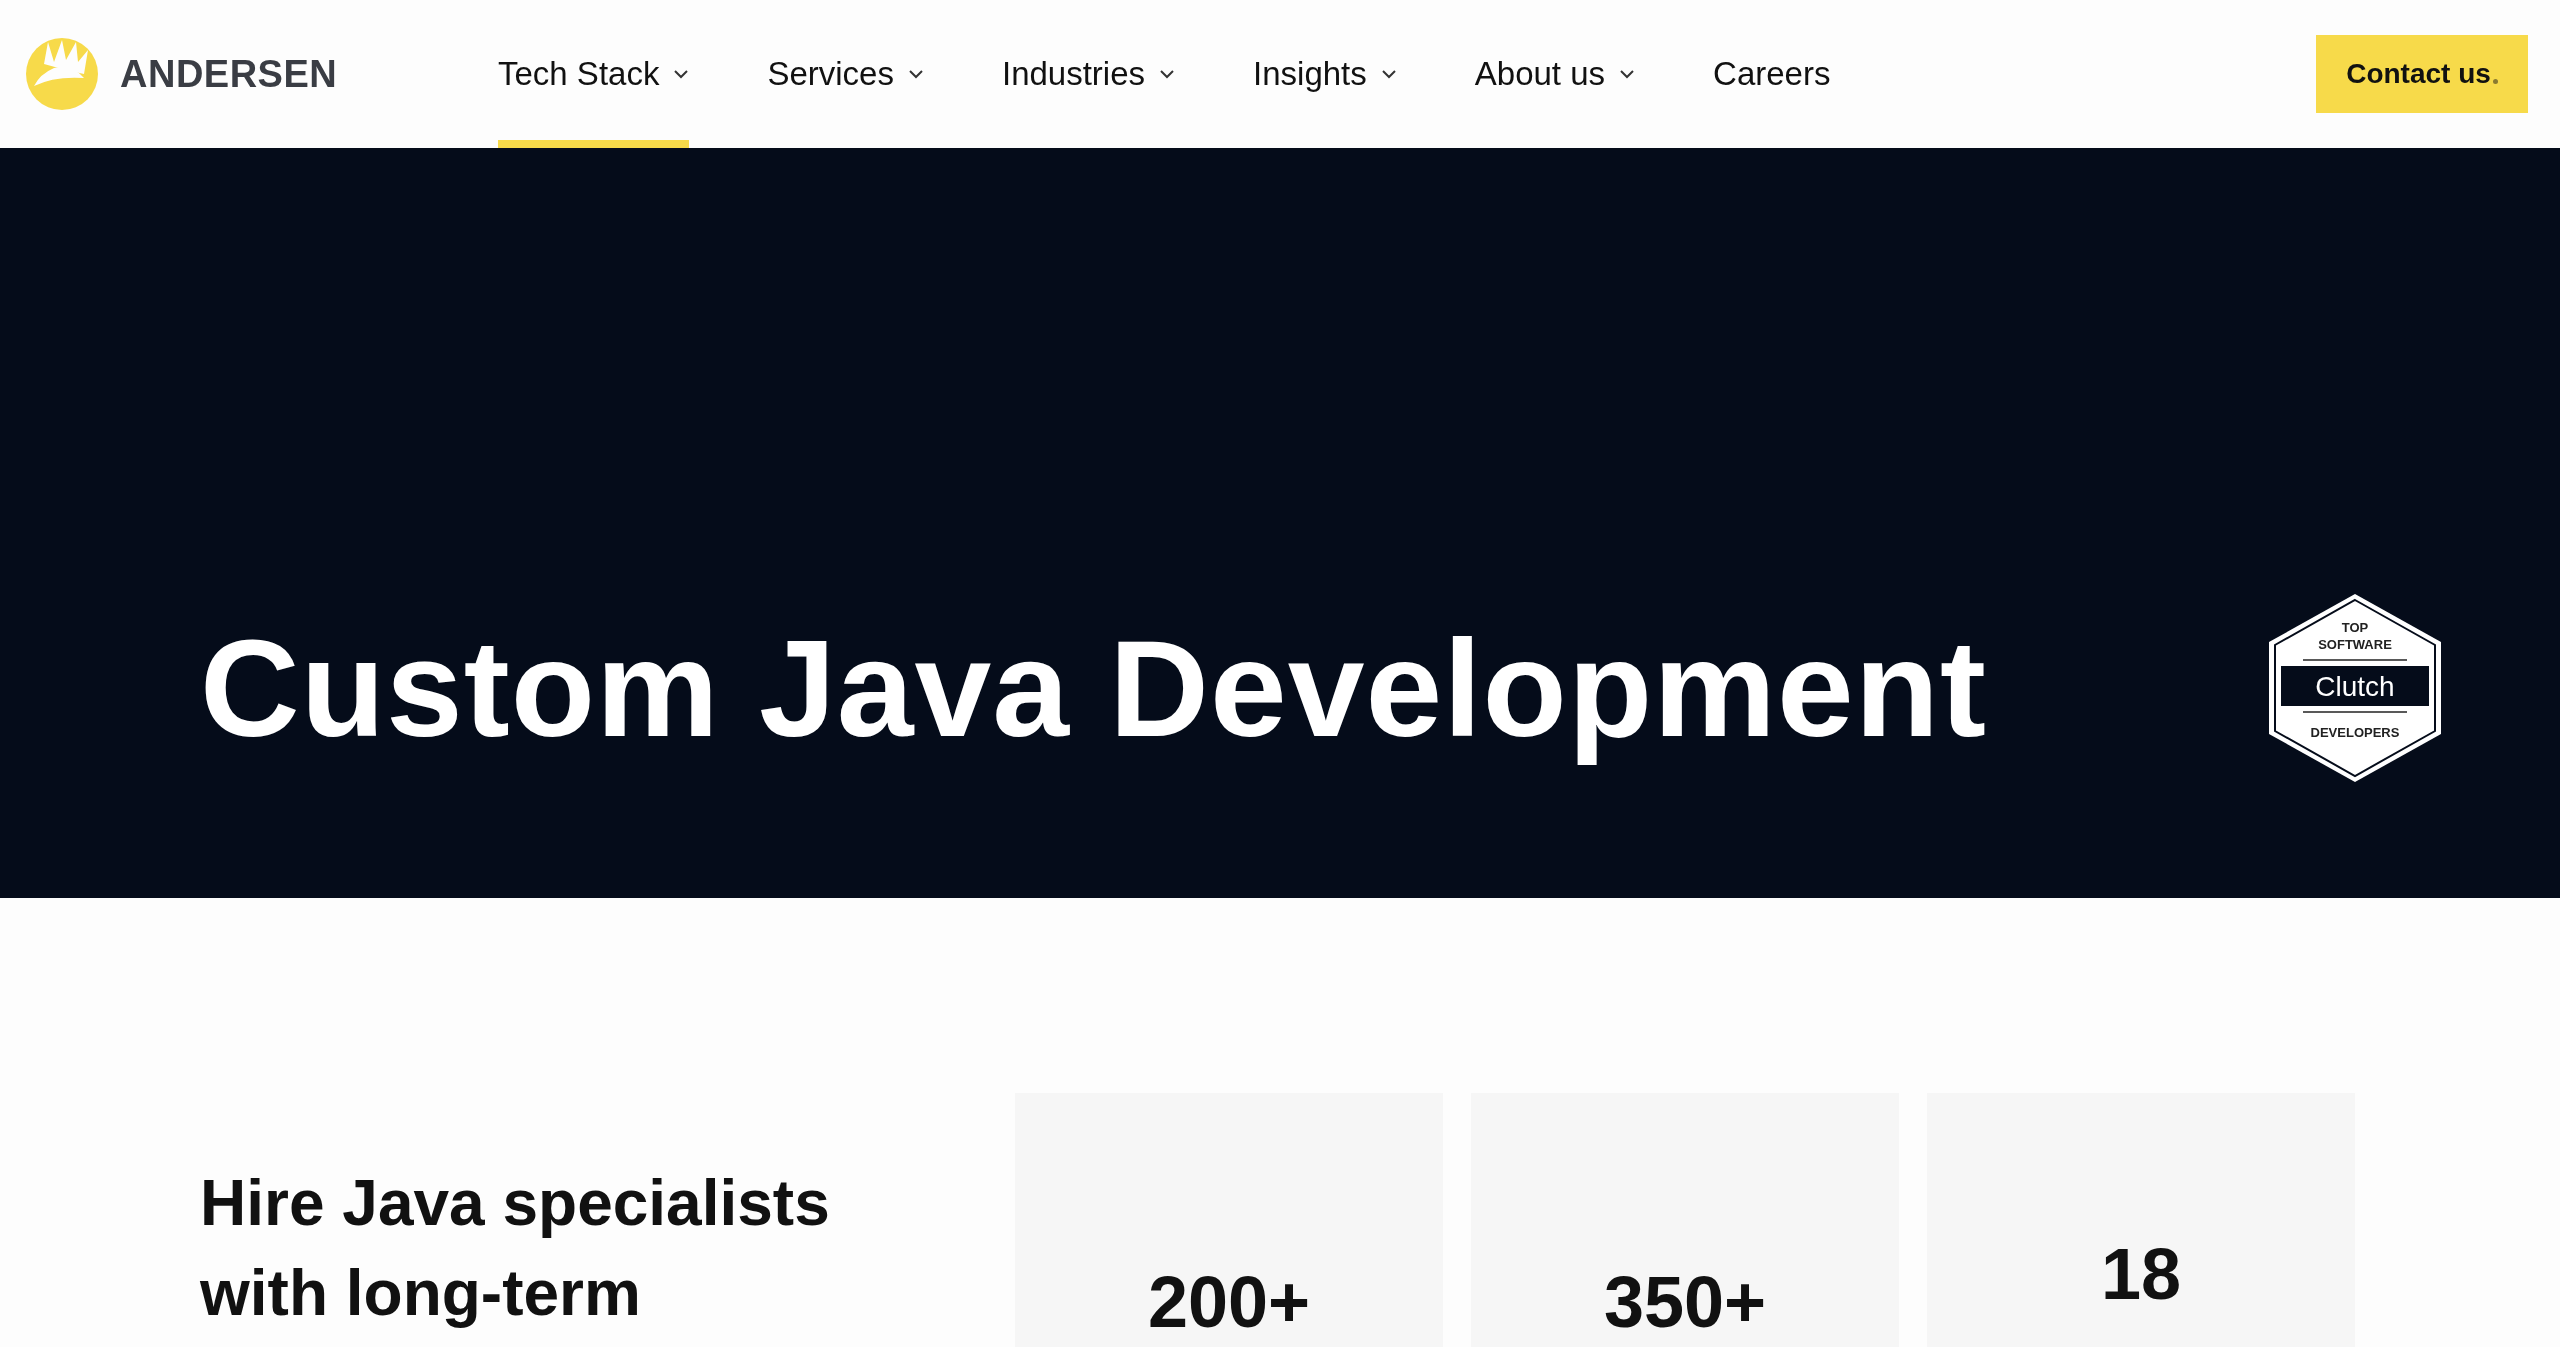  Describe the element at coordinates (1088, 74) in the screenshot. I see `nav-link: Industries` at that location.